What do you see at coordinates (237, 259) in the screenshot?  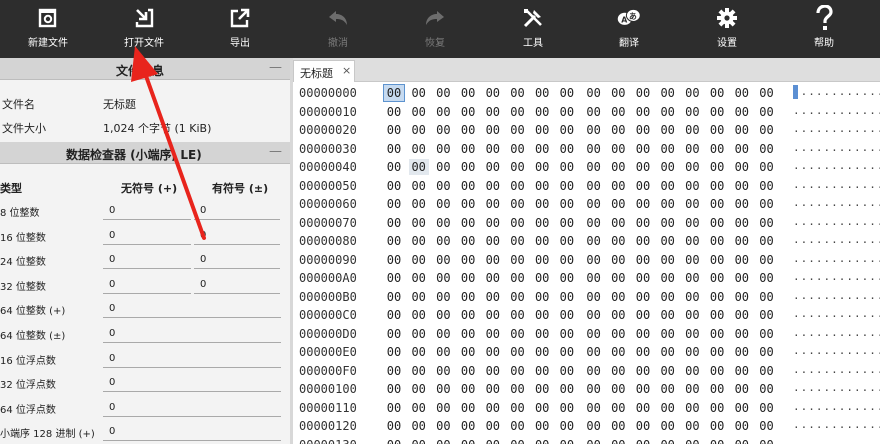 I see `signed-value-field: 0` at bounding box center [237, 259].